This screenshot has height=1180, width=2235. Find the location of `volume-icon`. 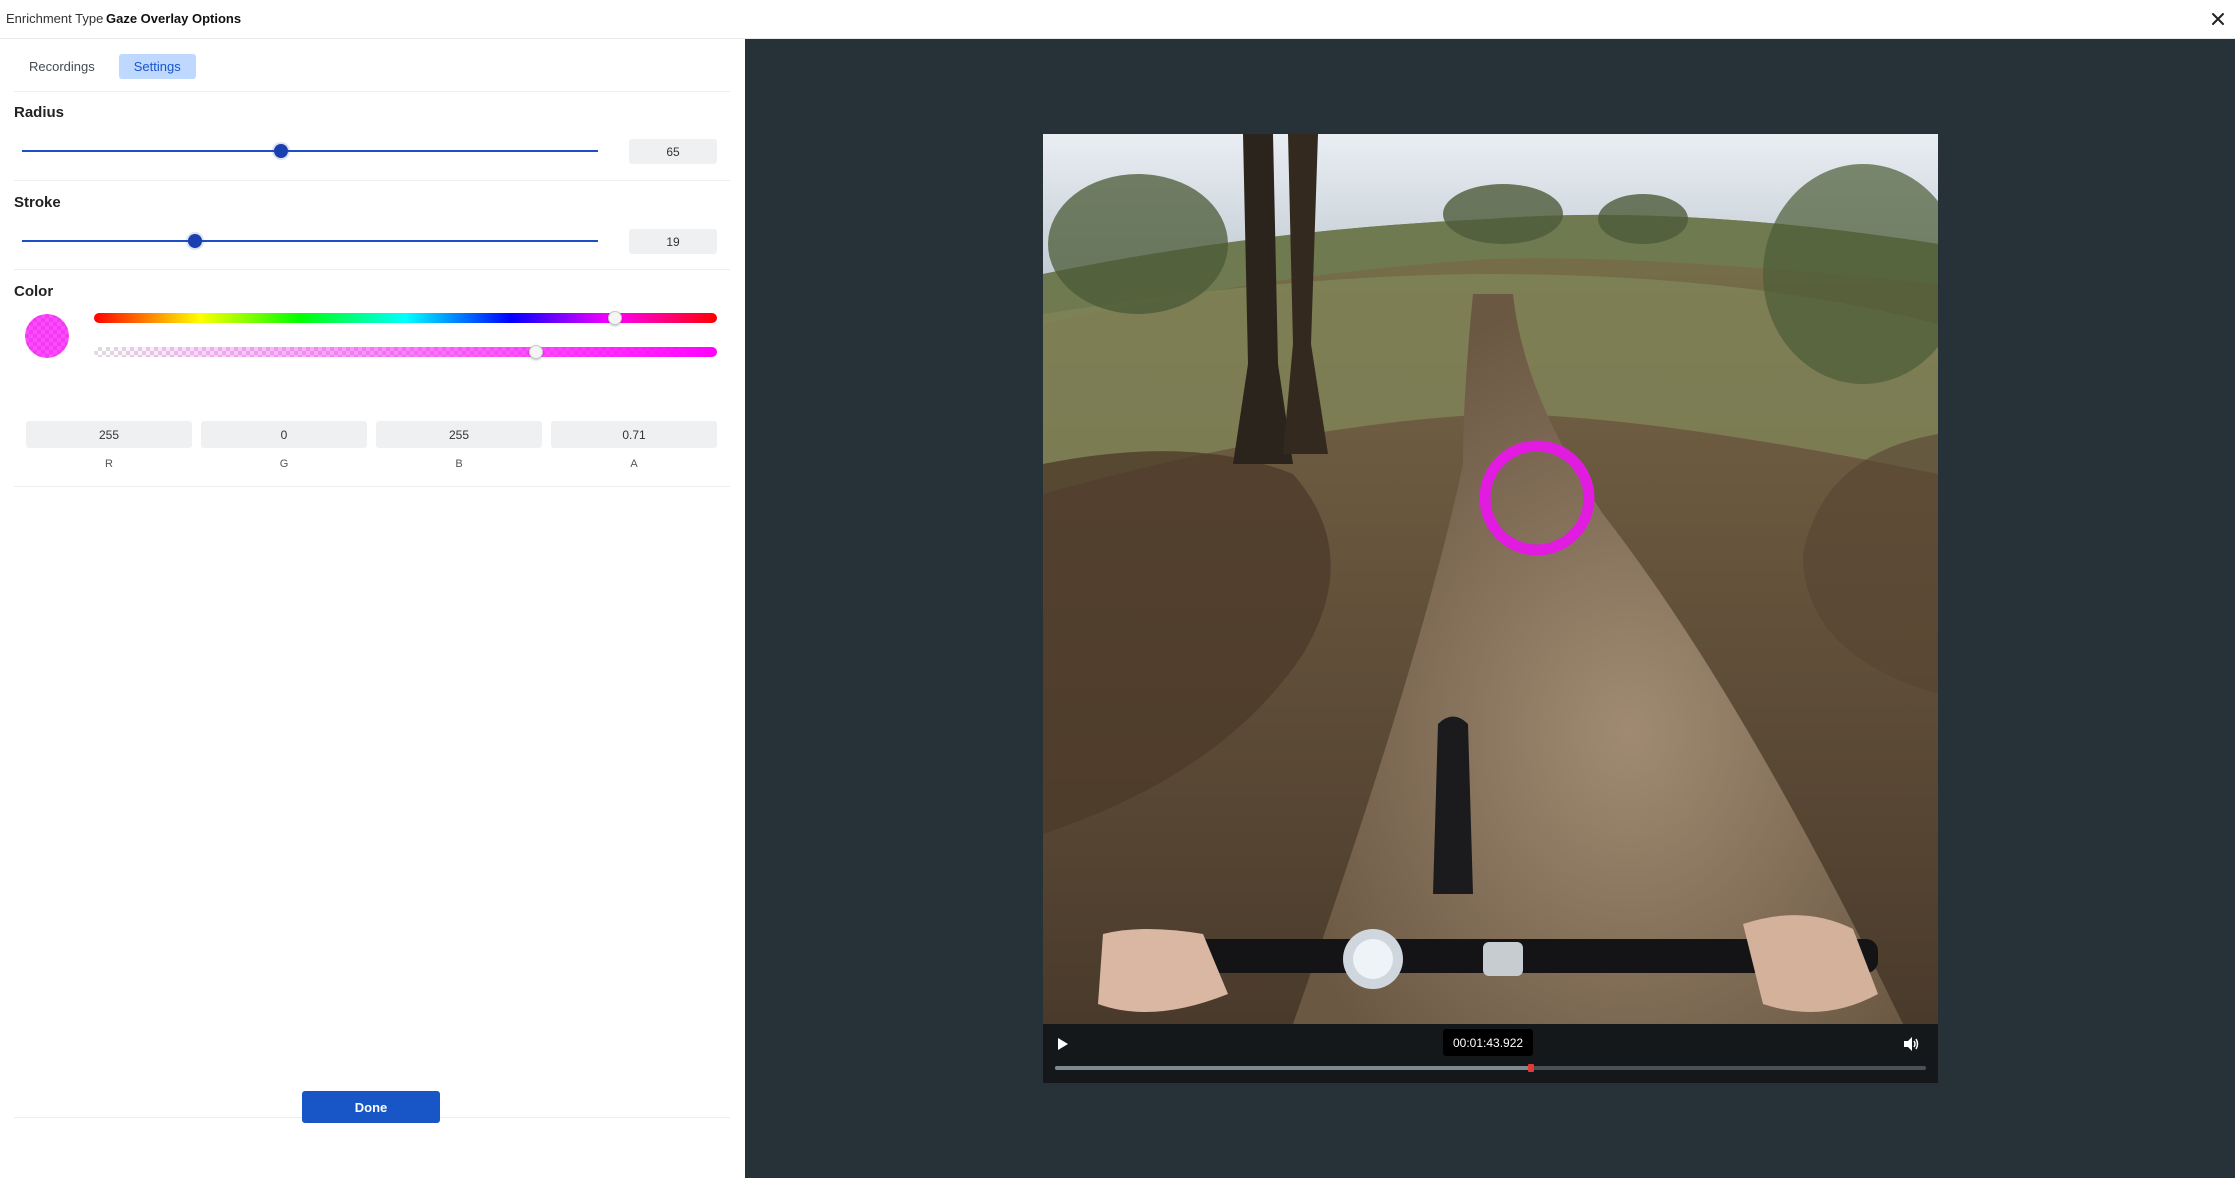

volume-icon is located at coordinates (1911, 1044).